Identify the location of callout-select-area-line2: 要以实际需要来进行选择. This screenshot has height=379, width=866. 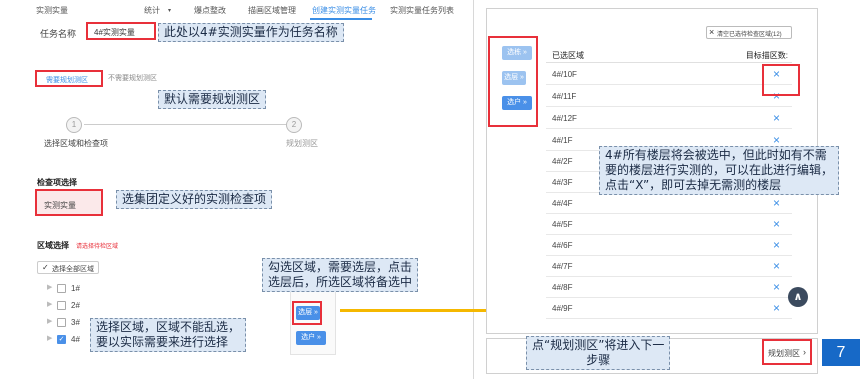
(162, 342).